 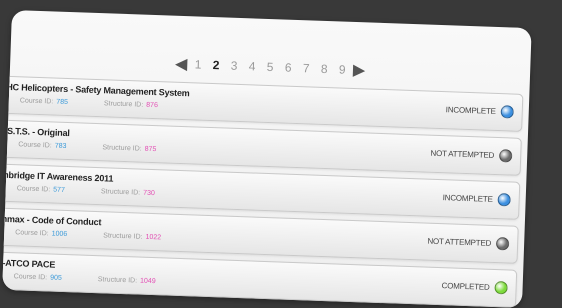 What do you see at coordinates (88, 235) in the screenshot?
I see `course-meta: Course ID: 1006 Structure ID: 1022` at bounding box center [88, 235].